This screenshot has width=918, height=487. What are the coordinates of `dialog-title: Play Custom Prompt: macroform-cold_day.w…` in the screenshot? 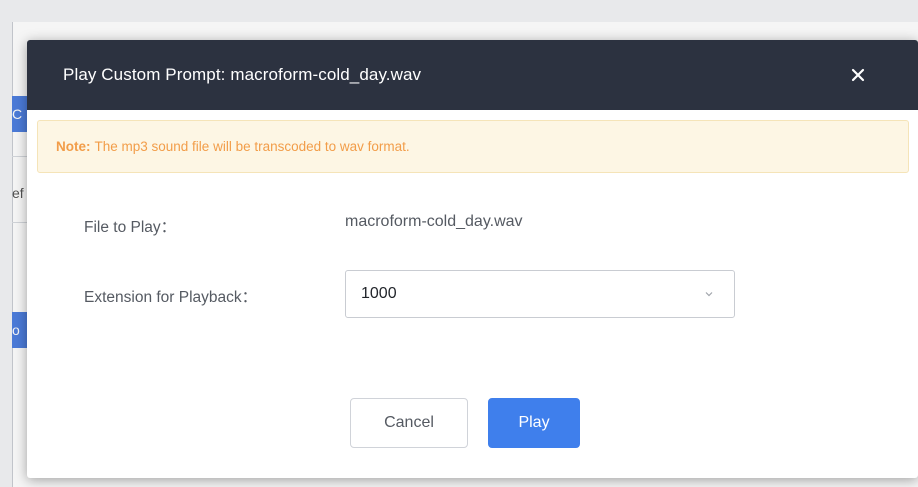 It's located at (242, 74).